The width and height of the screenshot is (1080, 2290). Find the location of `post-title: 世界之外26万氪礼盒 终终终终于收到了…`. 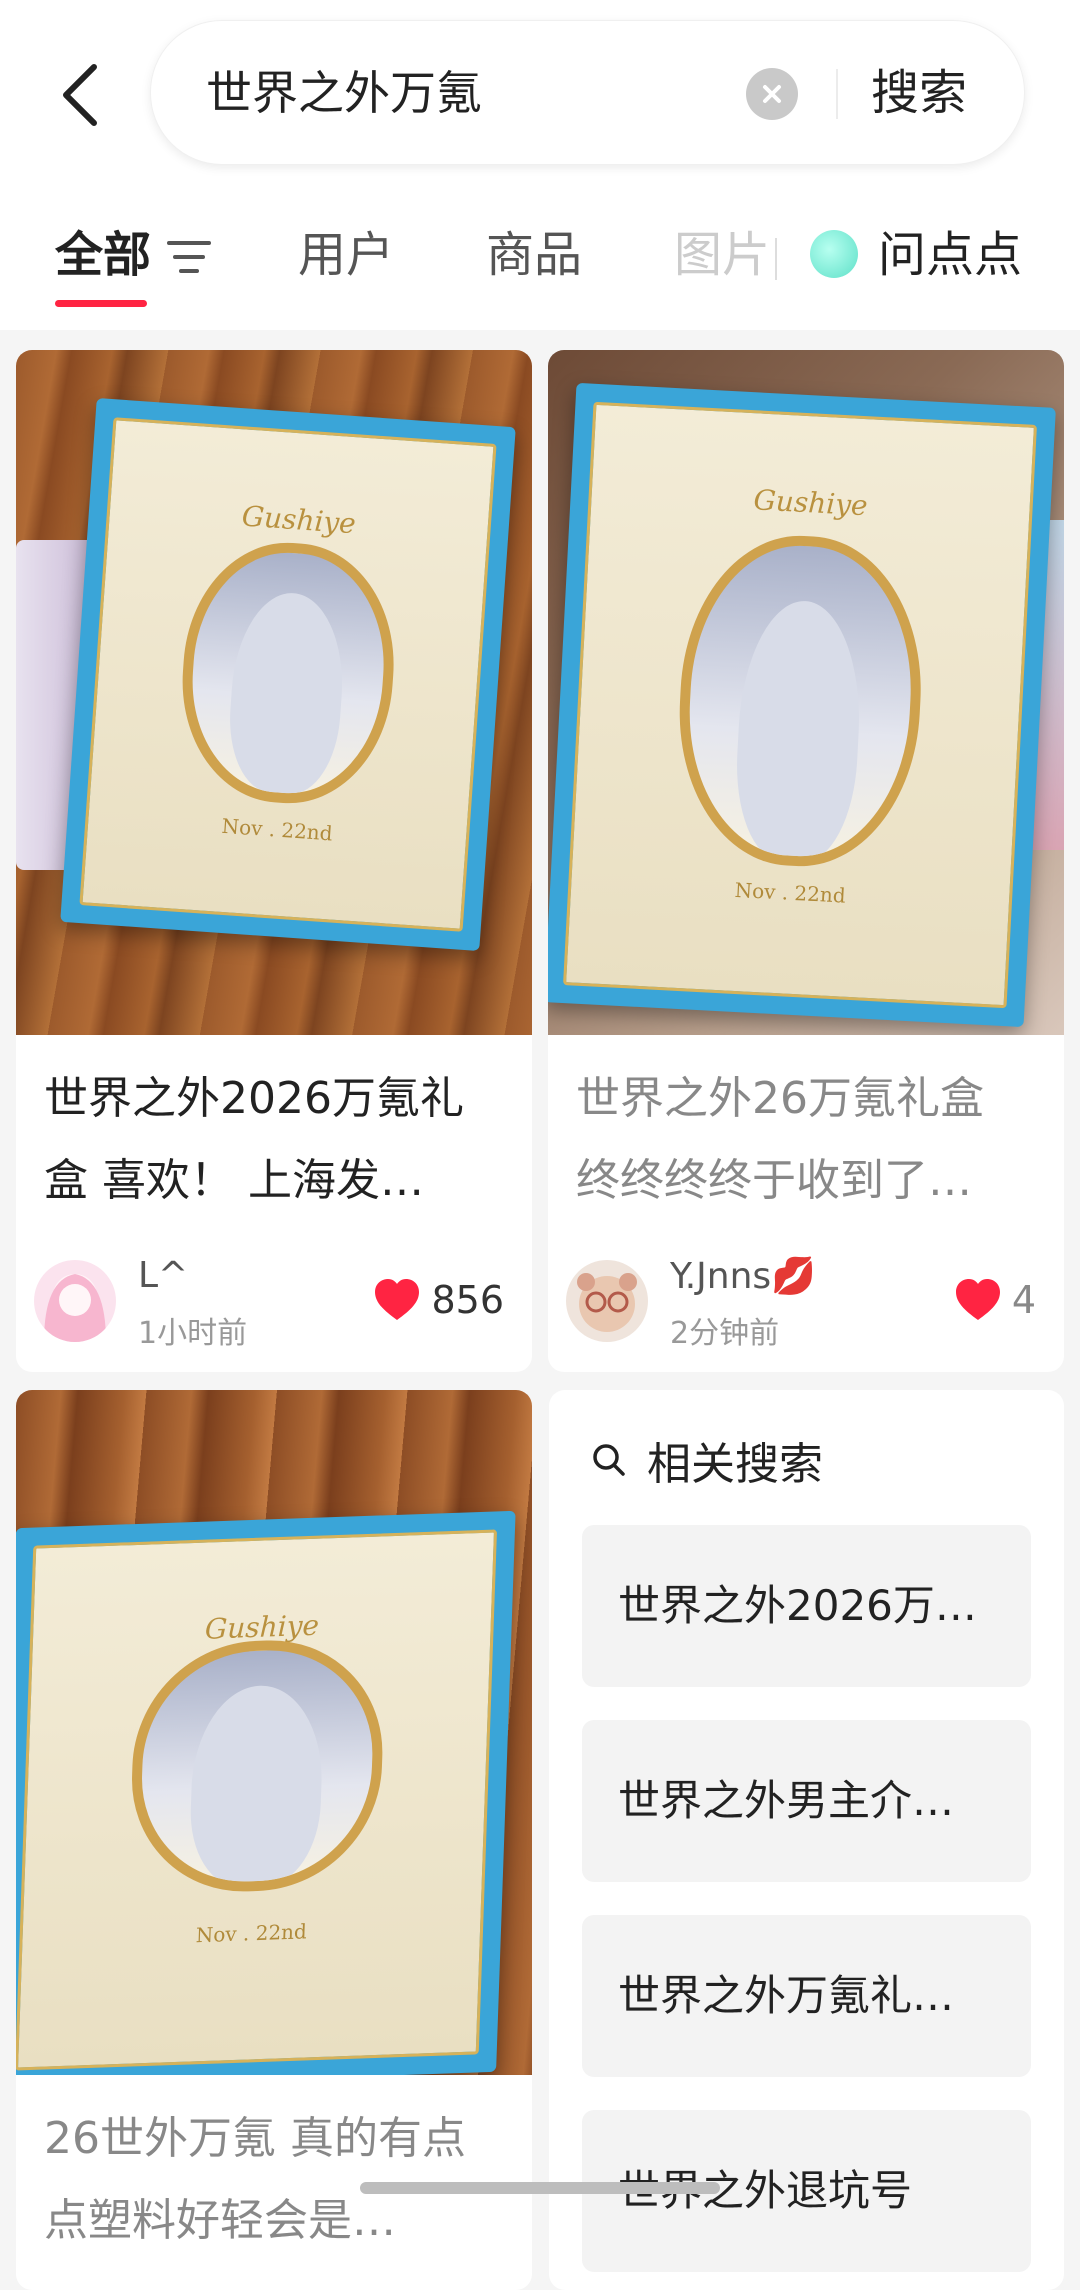

post-title: 世界之外26万氪礼盒 终终终终于收到了… is located at coordinates (806, 1140).